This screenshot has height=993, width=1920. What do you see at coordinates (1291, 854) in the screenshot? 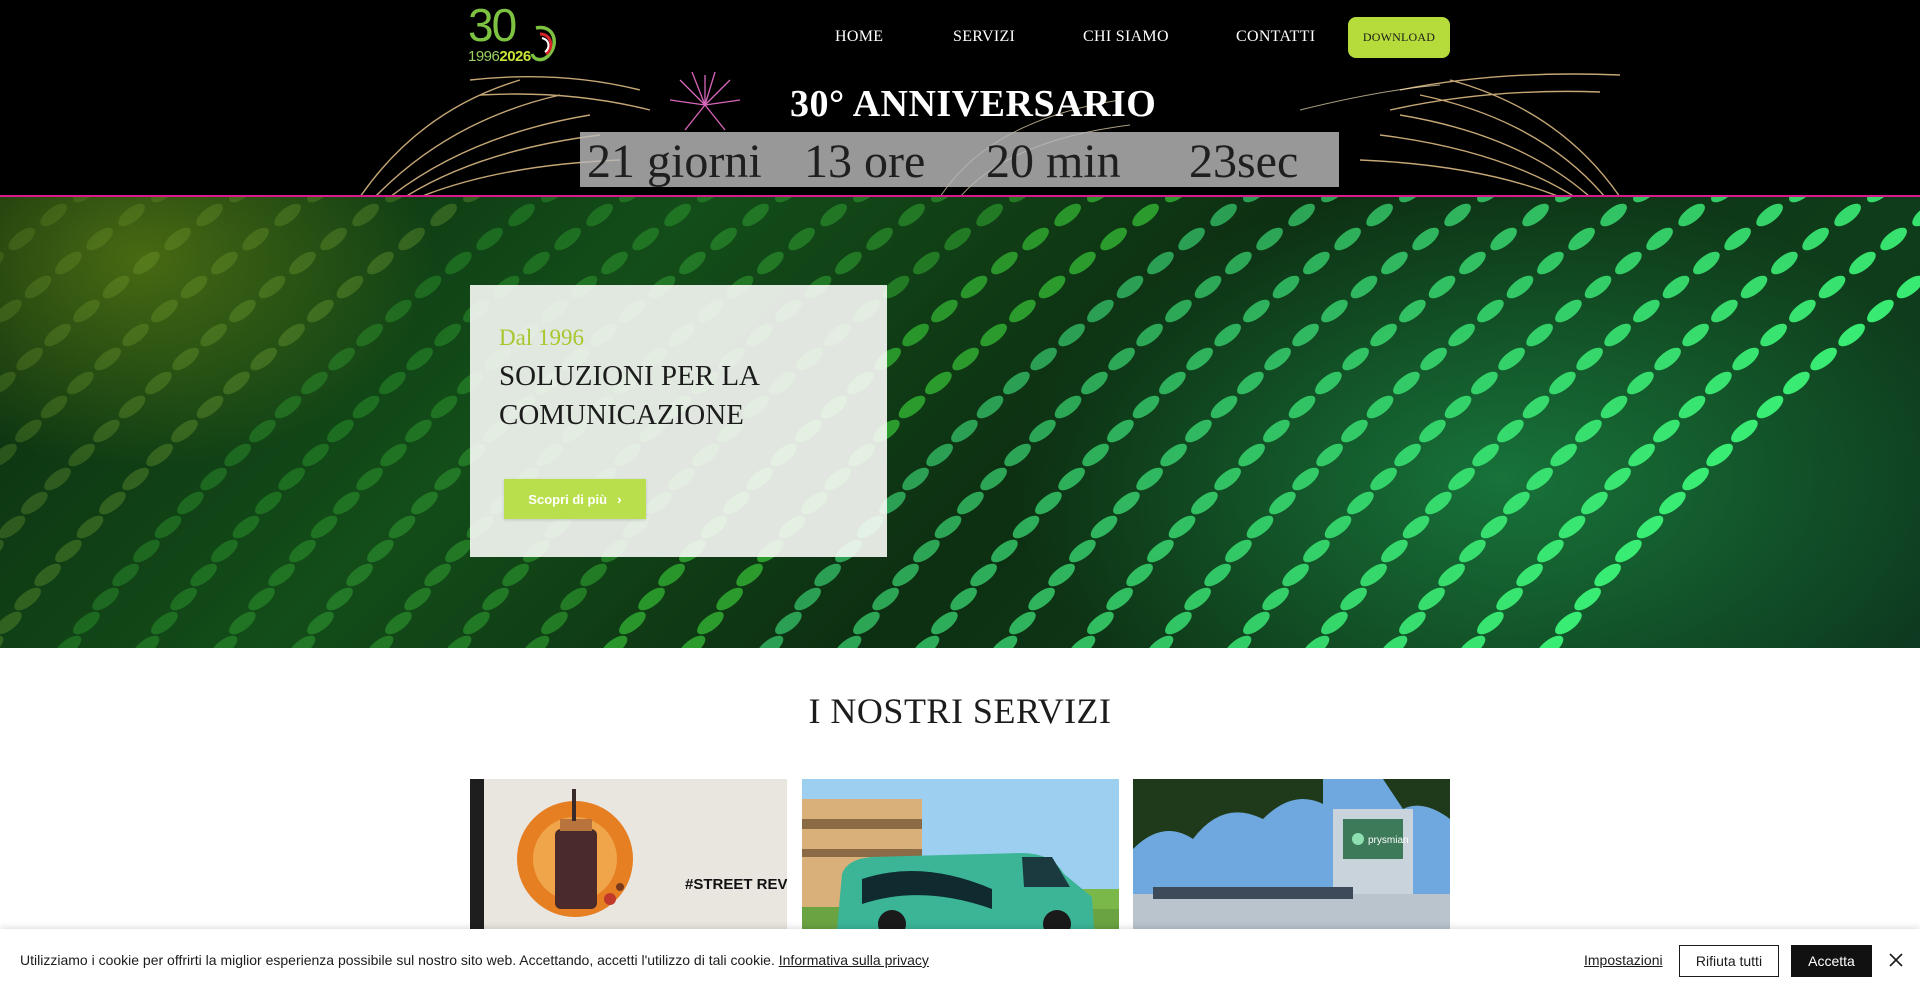
I see `service-card-building: prysmian` at bounding box center [1291, 854].